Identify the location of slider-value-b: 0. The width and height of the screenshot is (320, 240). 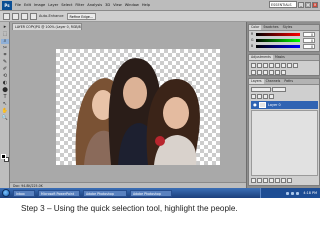
(309, 46).